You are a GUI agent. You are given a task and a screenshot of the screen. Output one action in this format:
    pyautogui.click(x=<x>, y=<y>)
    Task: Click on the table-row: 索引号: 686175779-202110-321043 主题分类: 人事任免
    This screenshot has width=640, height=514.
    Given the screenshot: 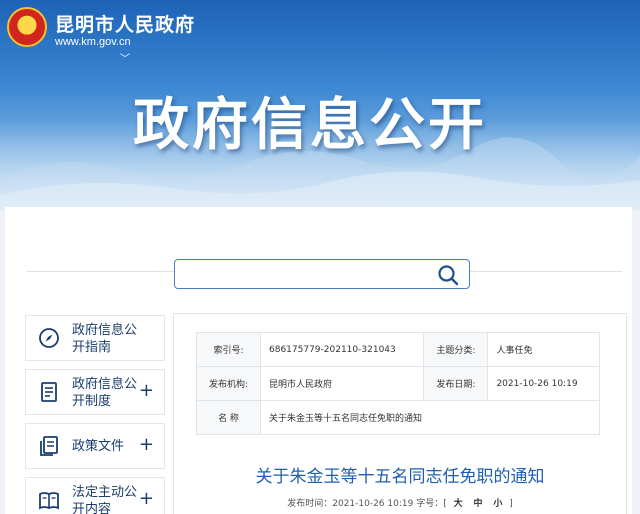 What is the action you would take?
    pyautogui.click(x=398, y=349)
    